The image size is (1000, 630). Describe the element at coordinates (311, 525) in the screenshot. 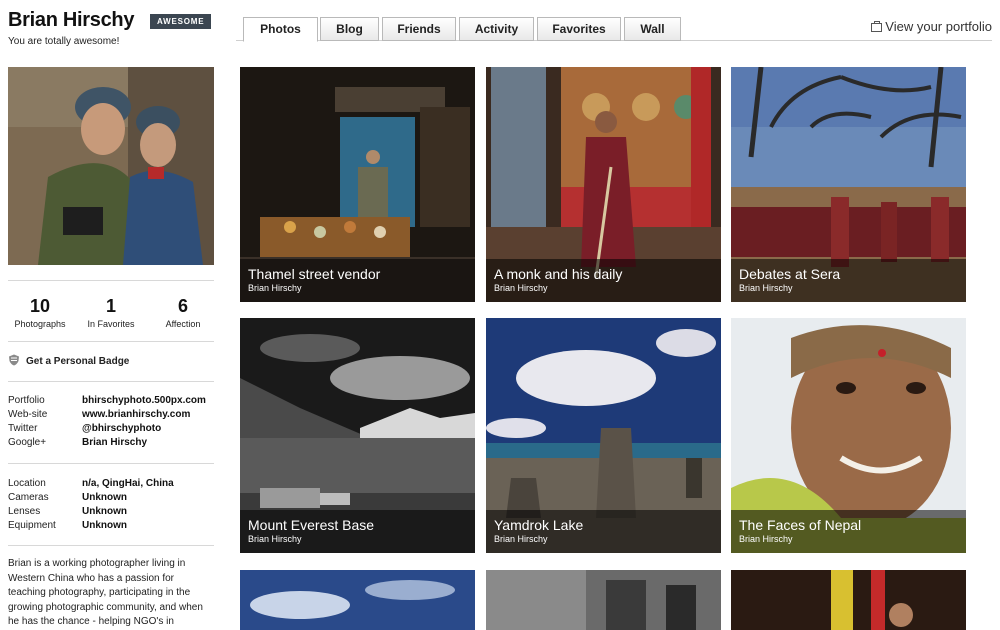

I see `photo-title: Mount Everest Base` at that location.